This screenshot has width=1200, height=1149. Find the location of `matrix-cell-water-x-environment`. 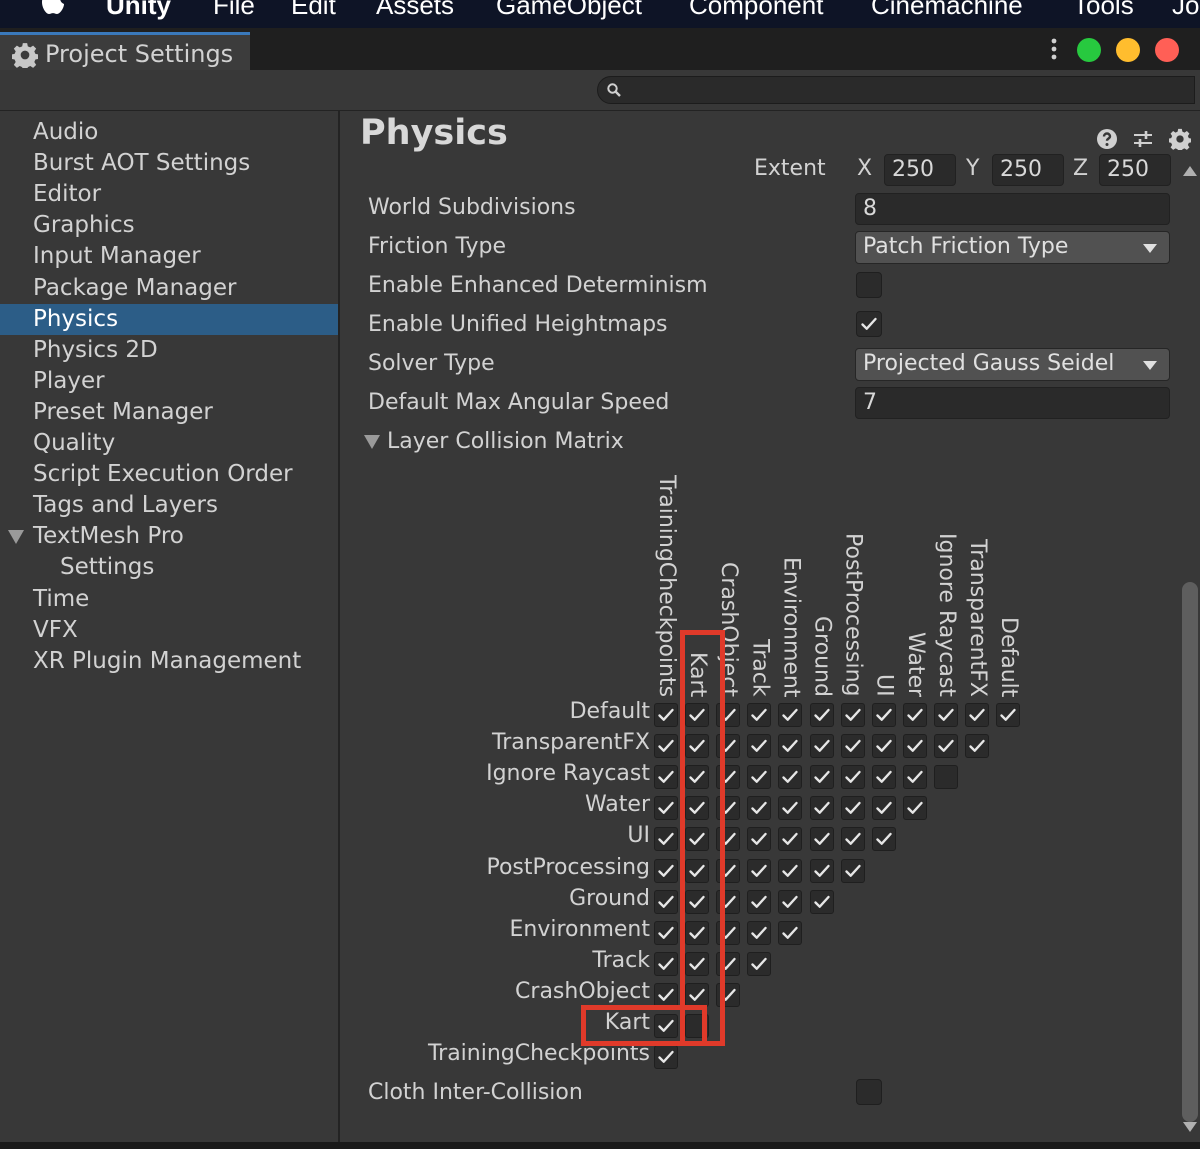

matrix-cell-water-x-environment is located at coordinates (790, 808).